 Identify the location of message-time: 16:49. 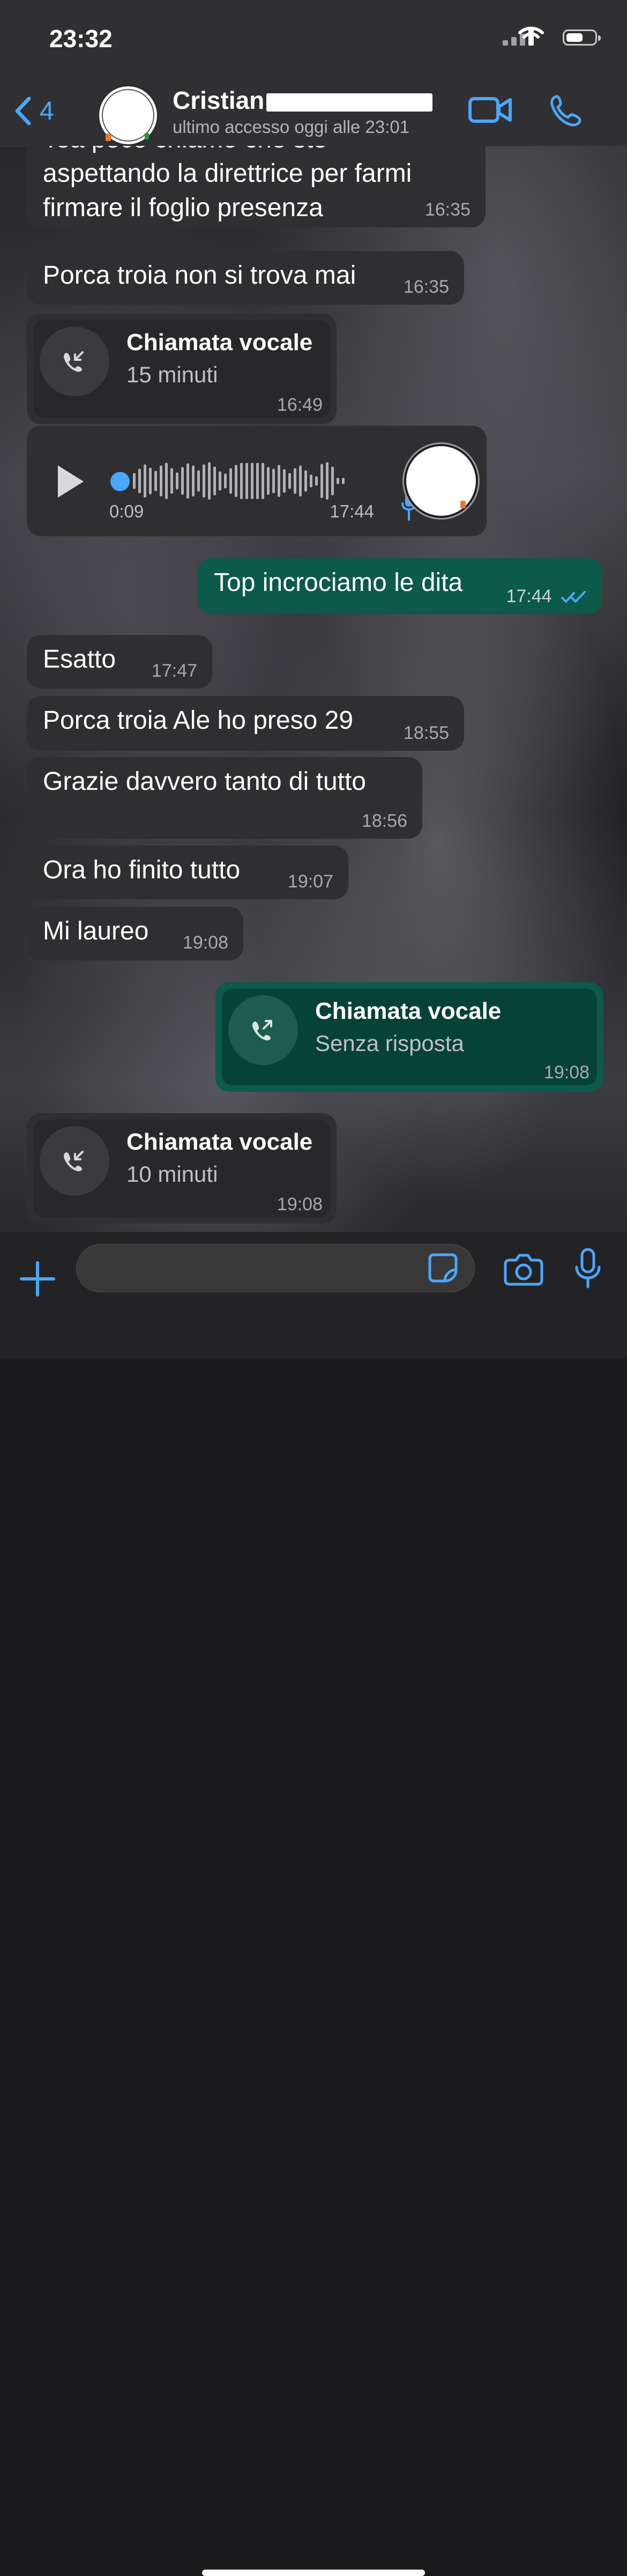
(300, 405).